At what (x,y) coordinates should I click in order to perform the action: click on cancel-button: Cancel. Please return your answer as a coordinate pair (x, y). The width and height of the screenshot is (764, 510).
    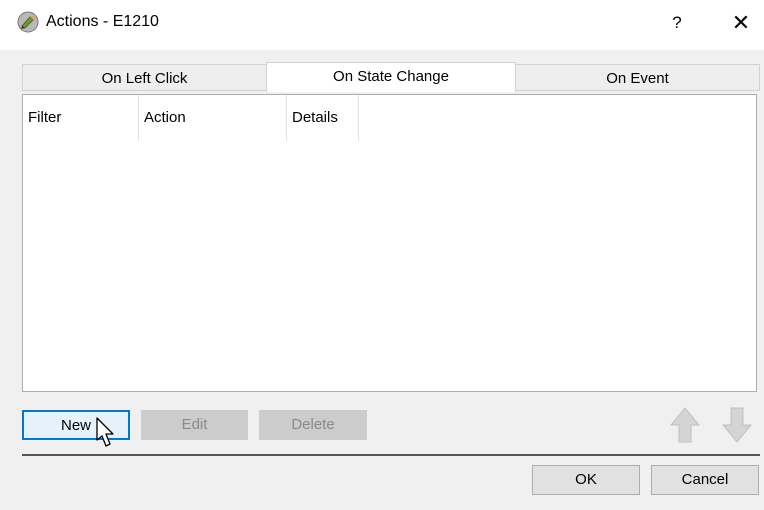
    Looking at the image, I should click on (705, 480).